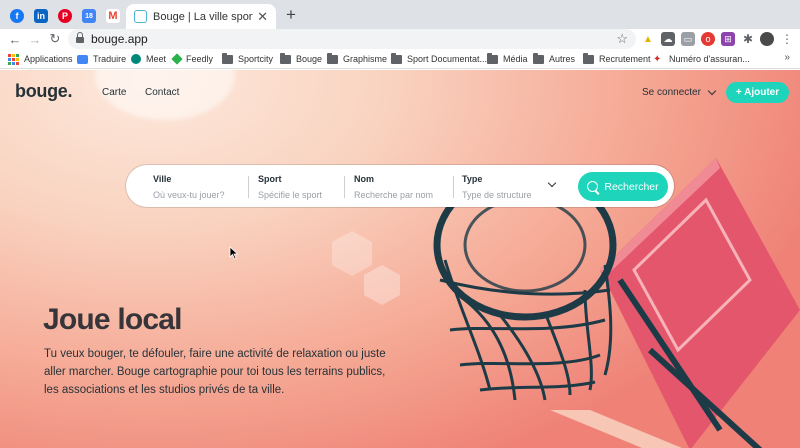 The image size is (800, 448). I want to click on pinterest-icon: P, so click(65, 16).